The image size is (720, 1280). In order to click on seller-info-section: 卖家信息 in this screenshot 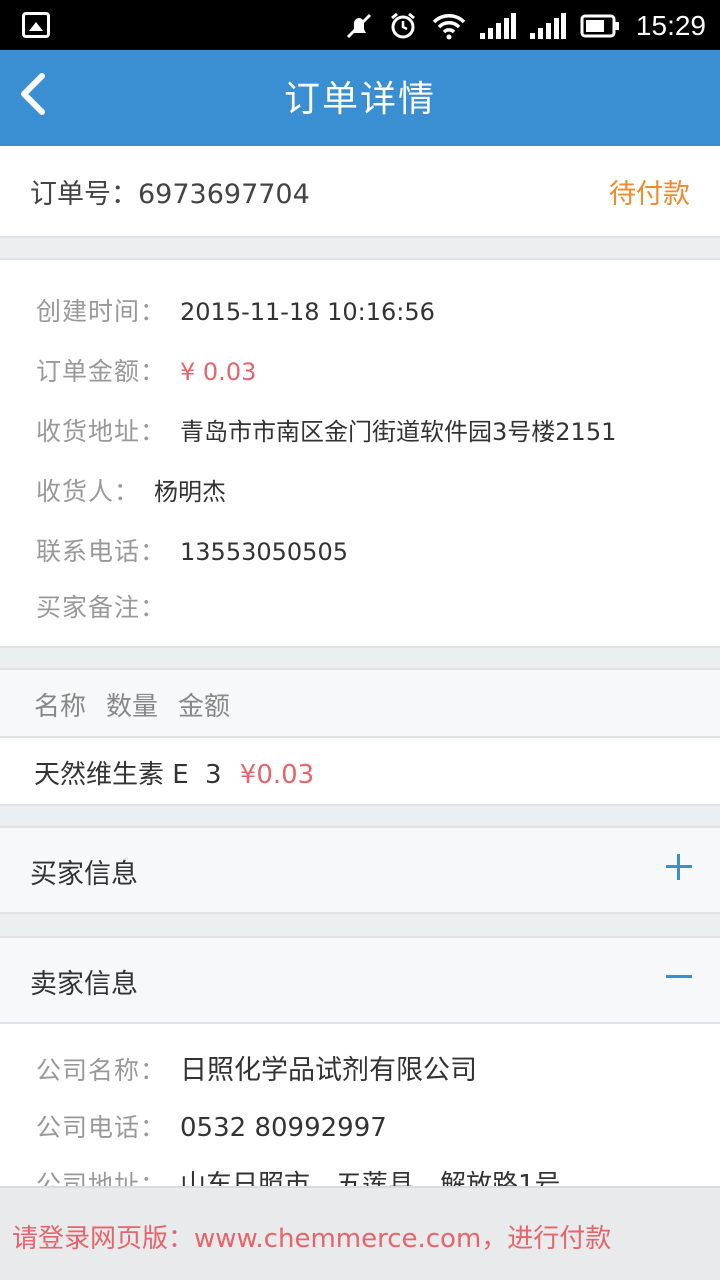, I will do `click(360, 980)`.